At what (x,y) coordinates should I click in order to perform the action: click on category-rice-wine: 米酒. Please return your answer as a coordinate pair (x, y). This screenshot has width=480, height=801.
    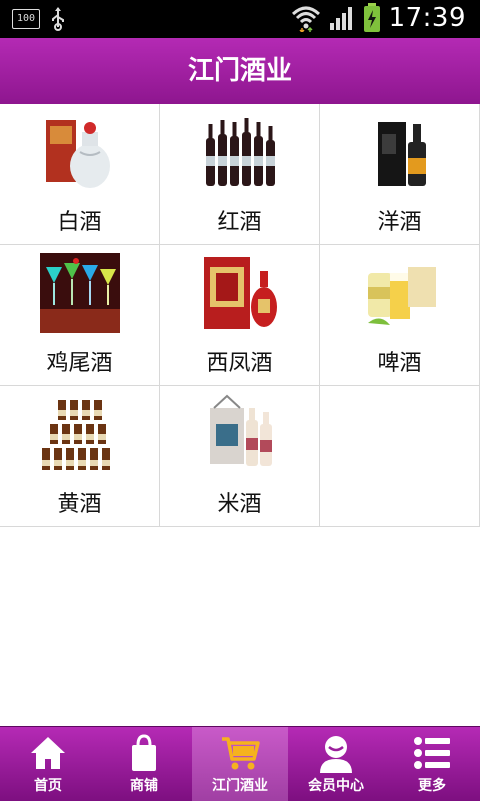
    Looking at the image, I should click on (240, 456).